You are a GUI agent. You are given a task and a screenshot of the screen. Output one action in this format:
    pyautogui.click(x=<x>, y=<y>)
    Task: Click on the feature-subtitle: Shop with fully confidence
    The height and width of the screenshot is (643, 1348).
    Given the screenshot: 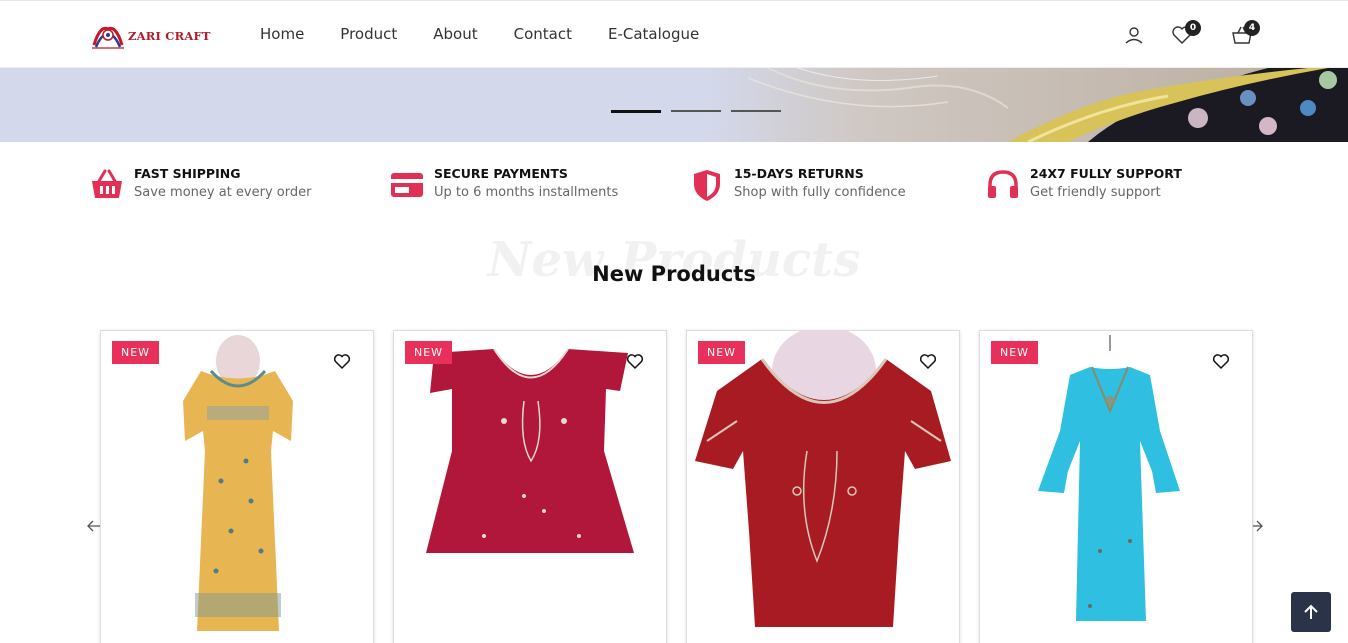 What is the action you would take?
    pyautogui.click(x=820, y=192)
    